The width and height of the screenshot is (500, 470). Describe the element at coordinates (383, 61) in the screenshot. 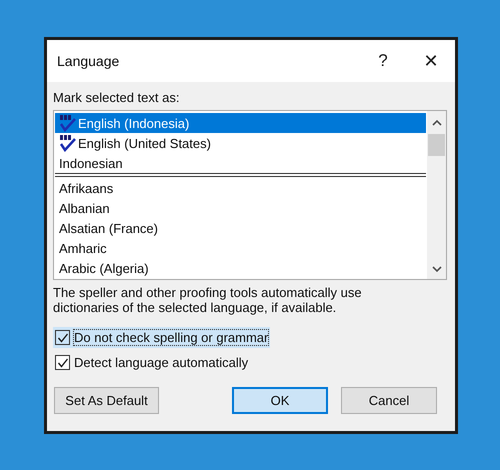

I see `help-button: ?` at that location.